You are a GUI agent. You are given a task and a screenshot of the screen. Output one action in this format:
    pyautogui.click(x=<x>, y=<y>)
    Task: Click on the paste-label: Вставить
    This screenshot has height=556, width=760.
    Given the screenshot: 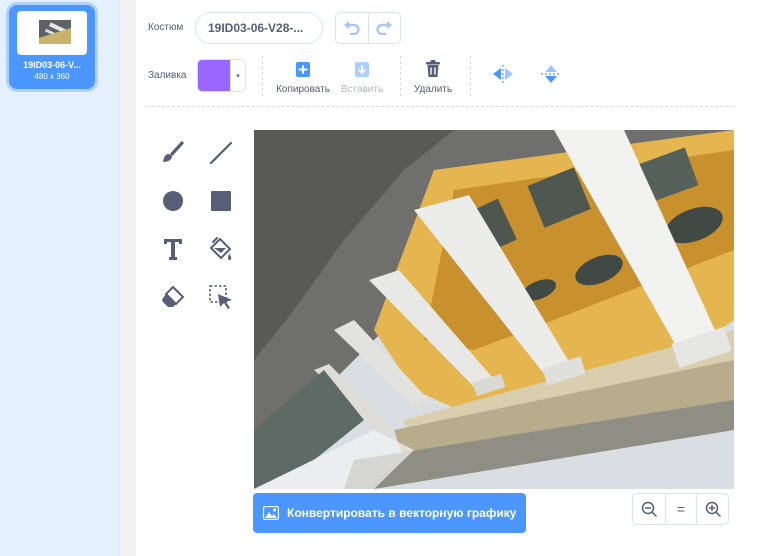 What is the action you would take?
    pyautogui.click(x=362, y=89)
    